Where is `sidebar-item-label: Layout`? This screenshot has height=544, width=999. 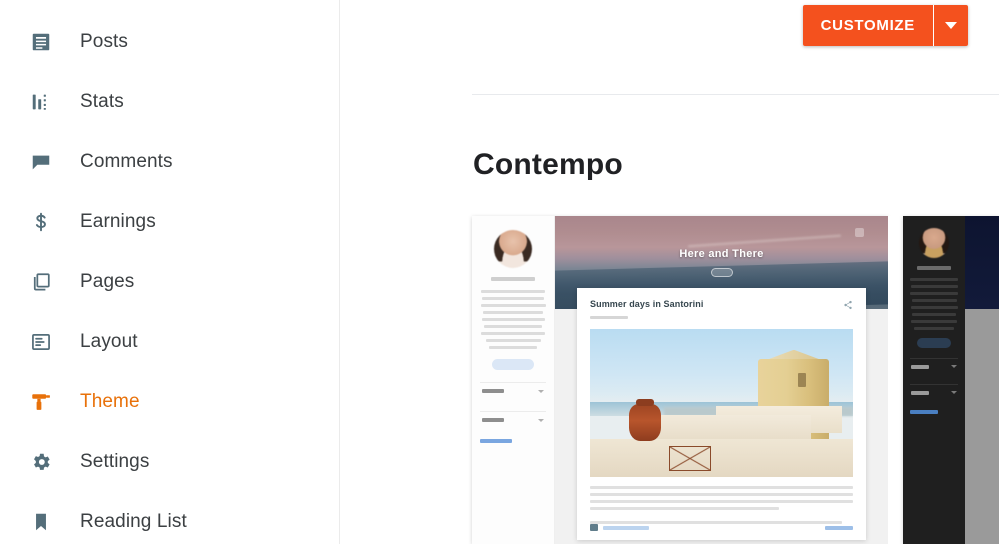
sidebar-item-label: Layout is located at coordinates (109, 341).